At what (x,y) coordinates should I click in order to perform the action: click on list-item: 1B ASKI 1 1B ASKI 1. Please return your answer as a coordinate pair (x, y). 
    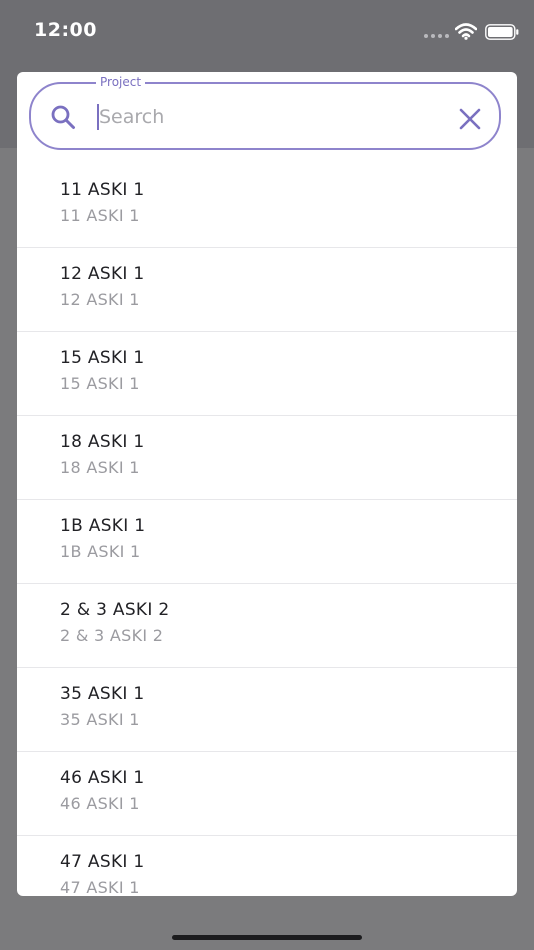
    Looking at the image, I should click on (267, 542).